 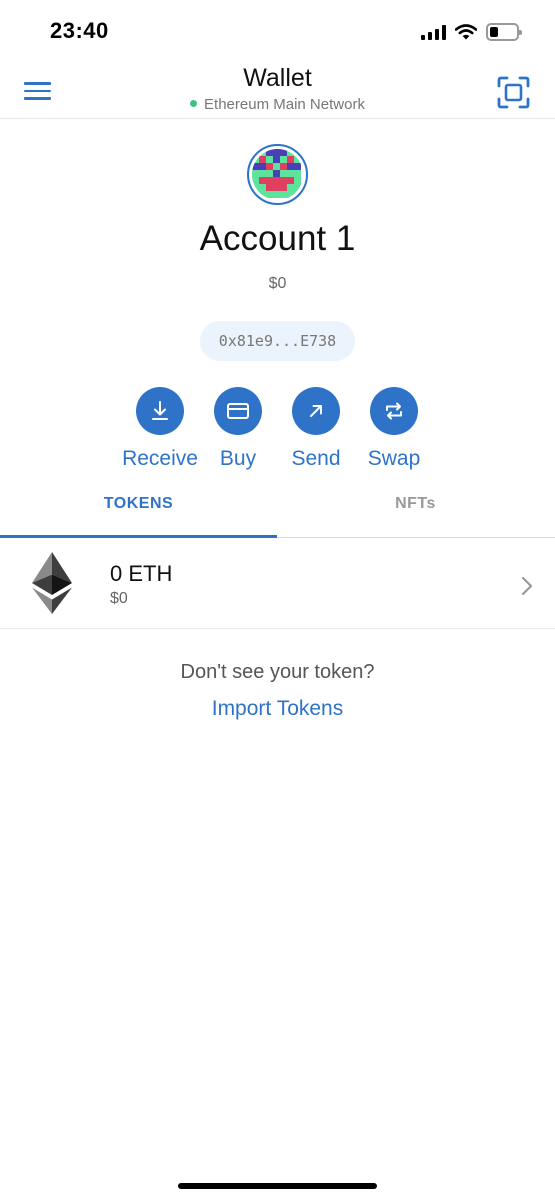 I want to click on tab-nfts: NFTs, so click(x=415, y=511).